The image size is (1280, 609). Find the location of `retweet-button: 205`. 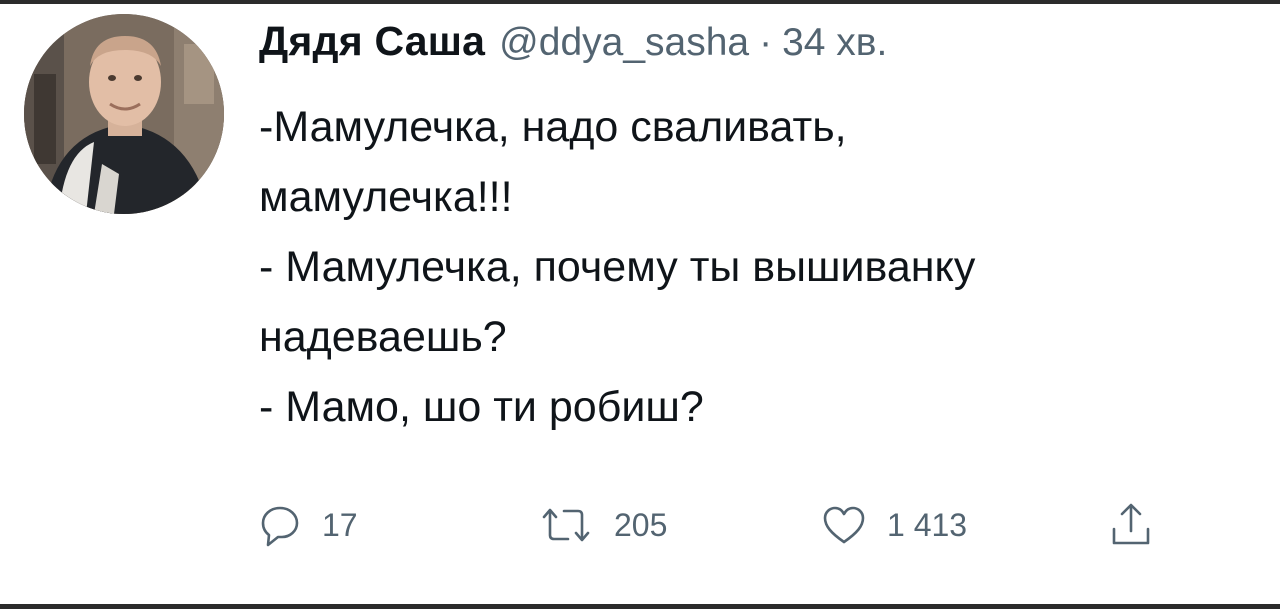

retweet-button: 205 is located at coordinates (602, 525).